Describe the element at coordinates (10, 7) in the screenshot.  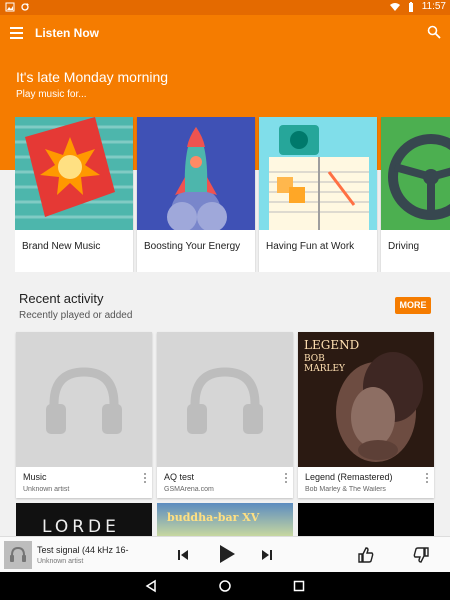
I see `image-notification-icon` at that location.